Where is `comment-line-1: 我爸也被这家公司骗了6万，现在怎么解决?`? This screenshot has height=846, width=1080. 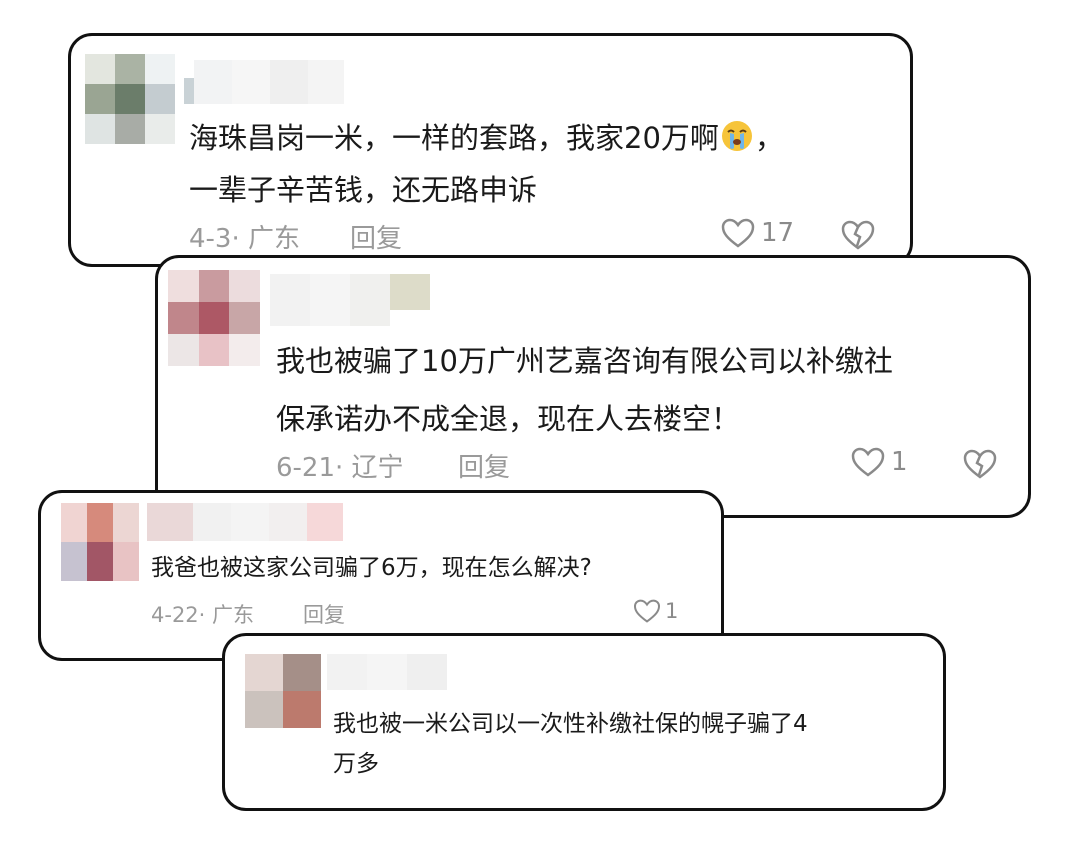 comment-line-1: 我爸也被这家公司骗了6万，现在怎么解决? is located at coordinates (371, 568).